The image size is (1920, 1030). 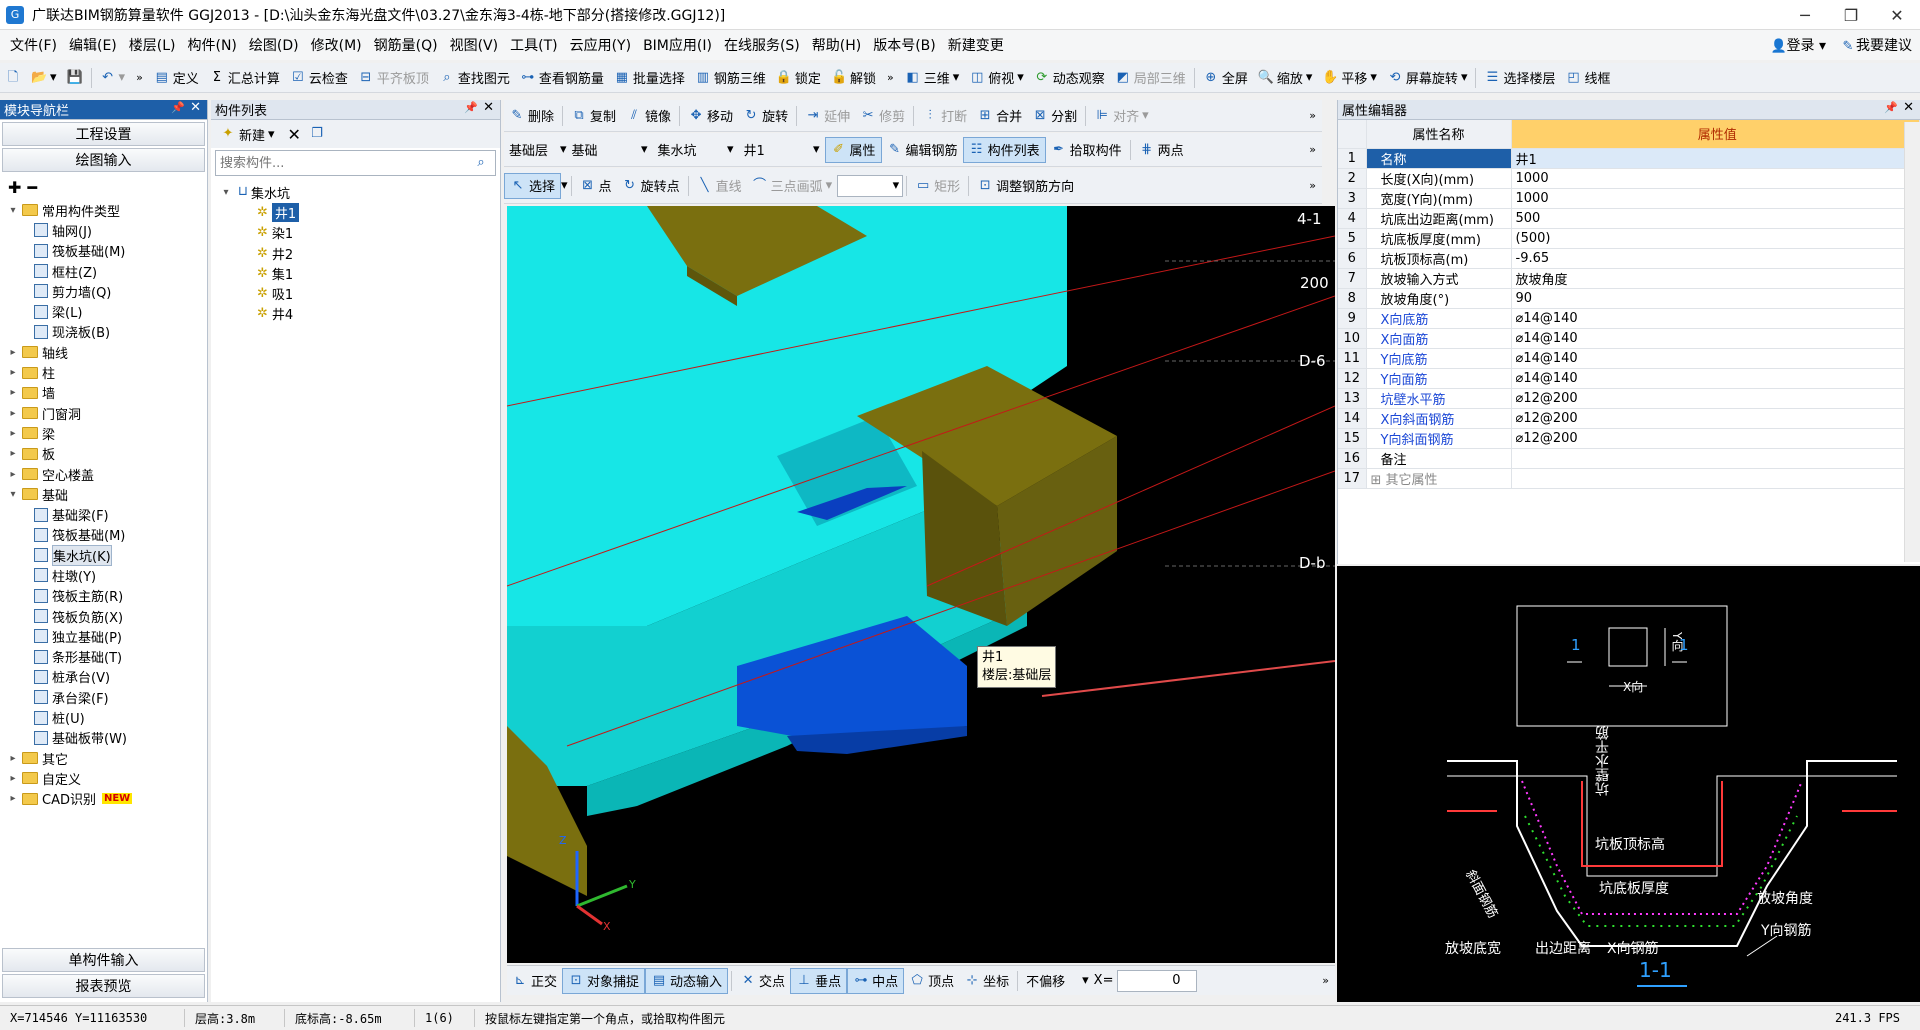 I want to click on delete-icon: ✕, so click(x=294, y=134).